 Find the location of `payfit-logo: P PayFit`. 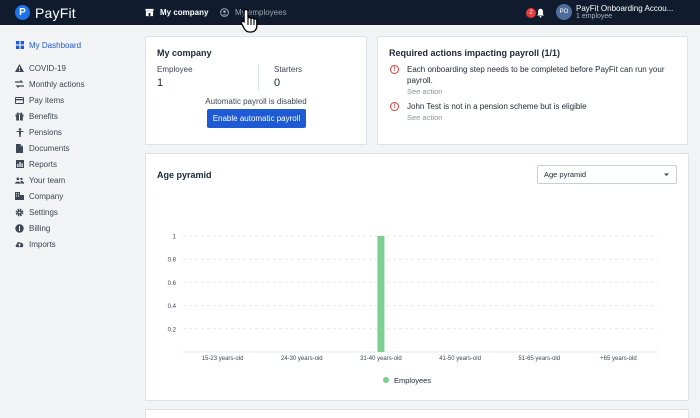

payfit-logo: P PayFit is located at coordinates (45, 12).